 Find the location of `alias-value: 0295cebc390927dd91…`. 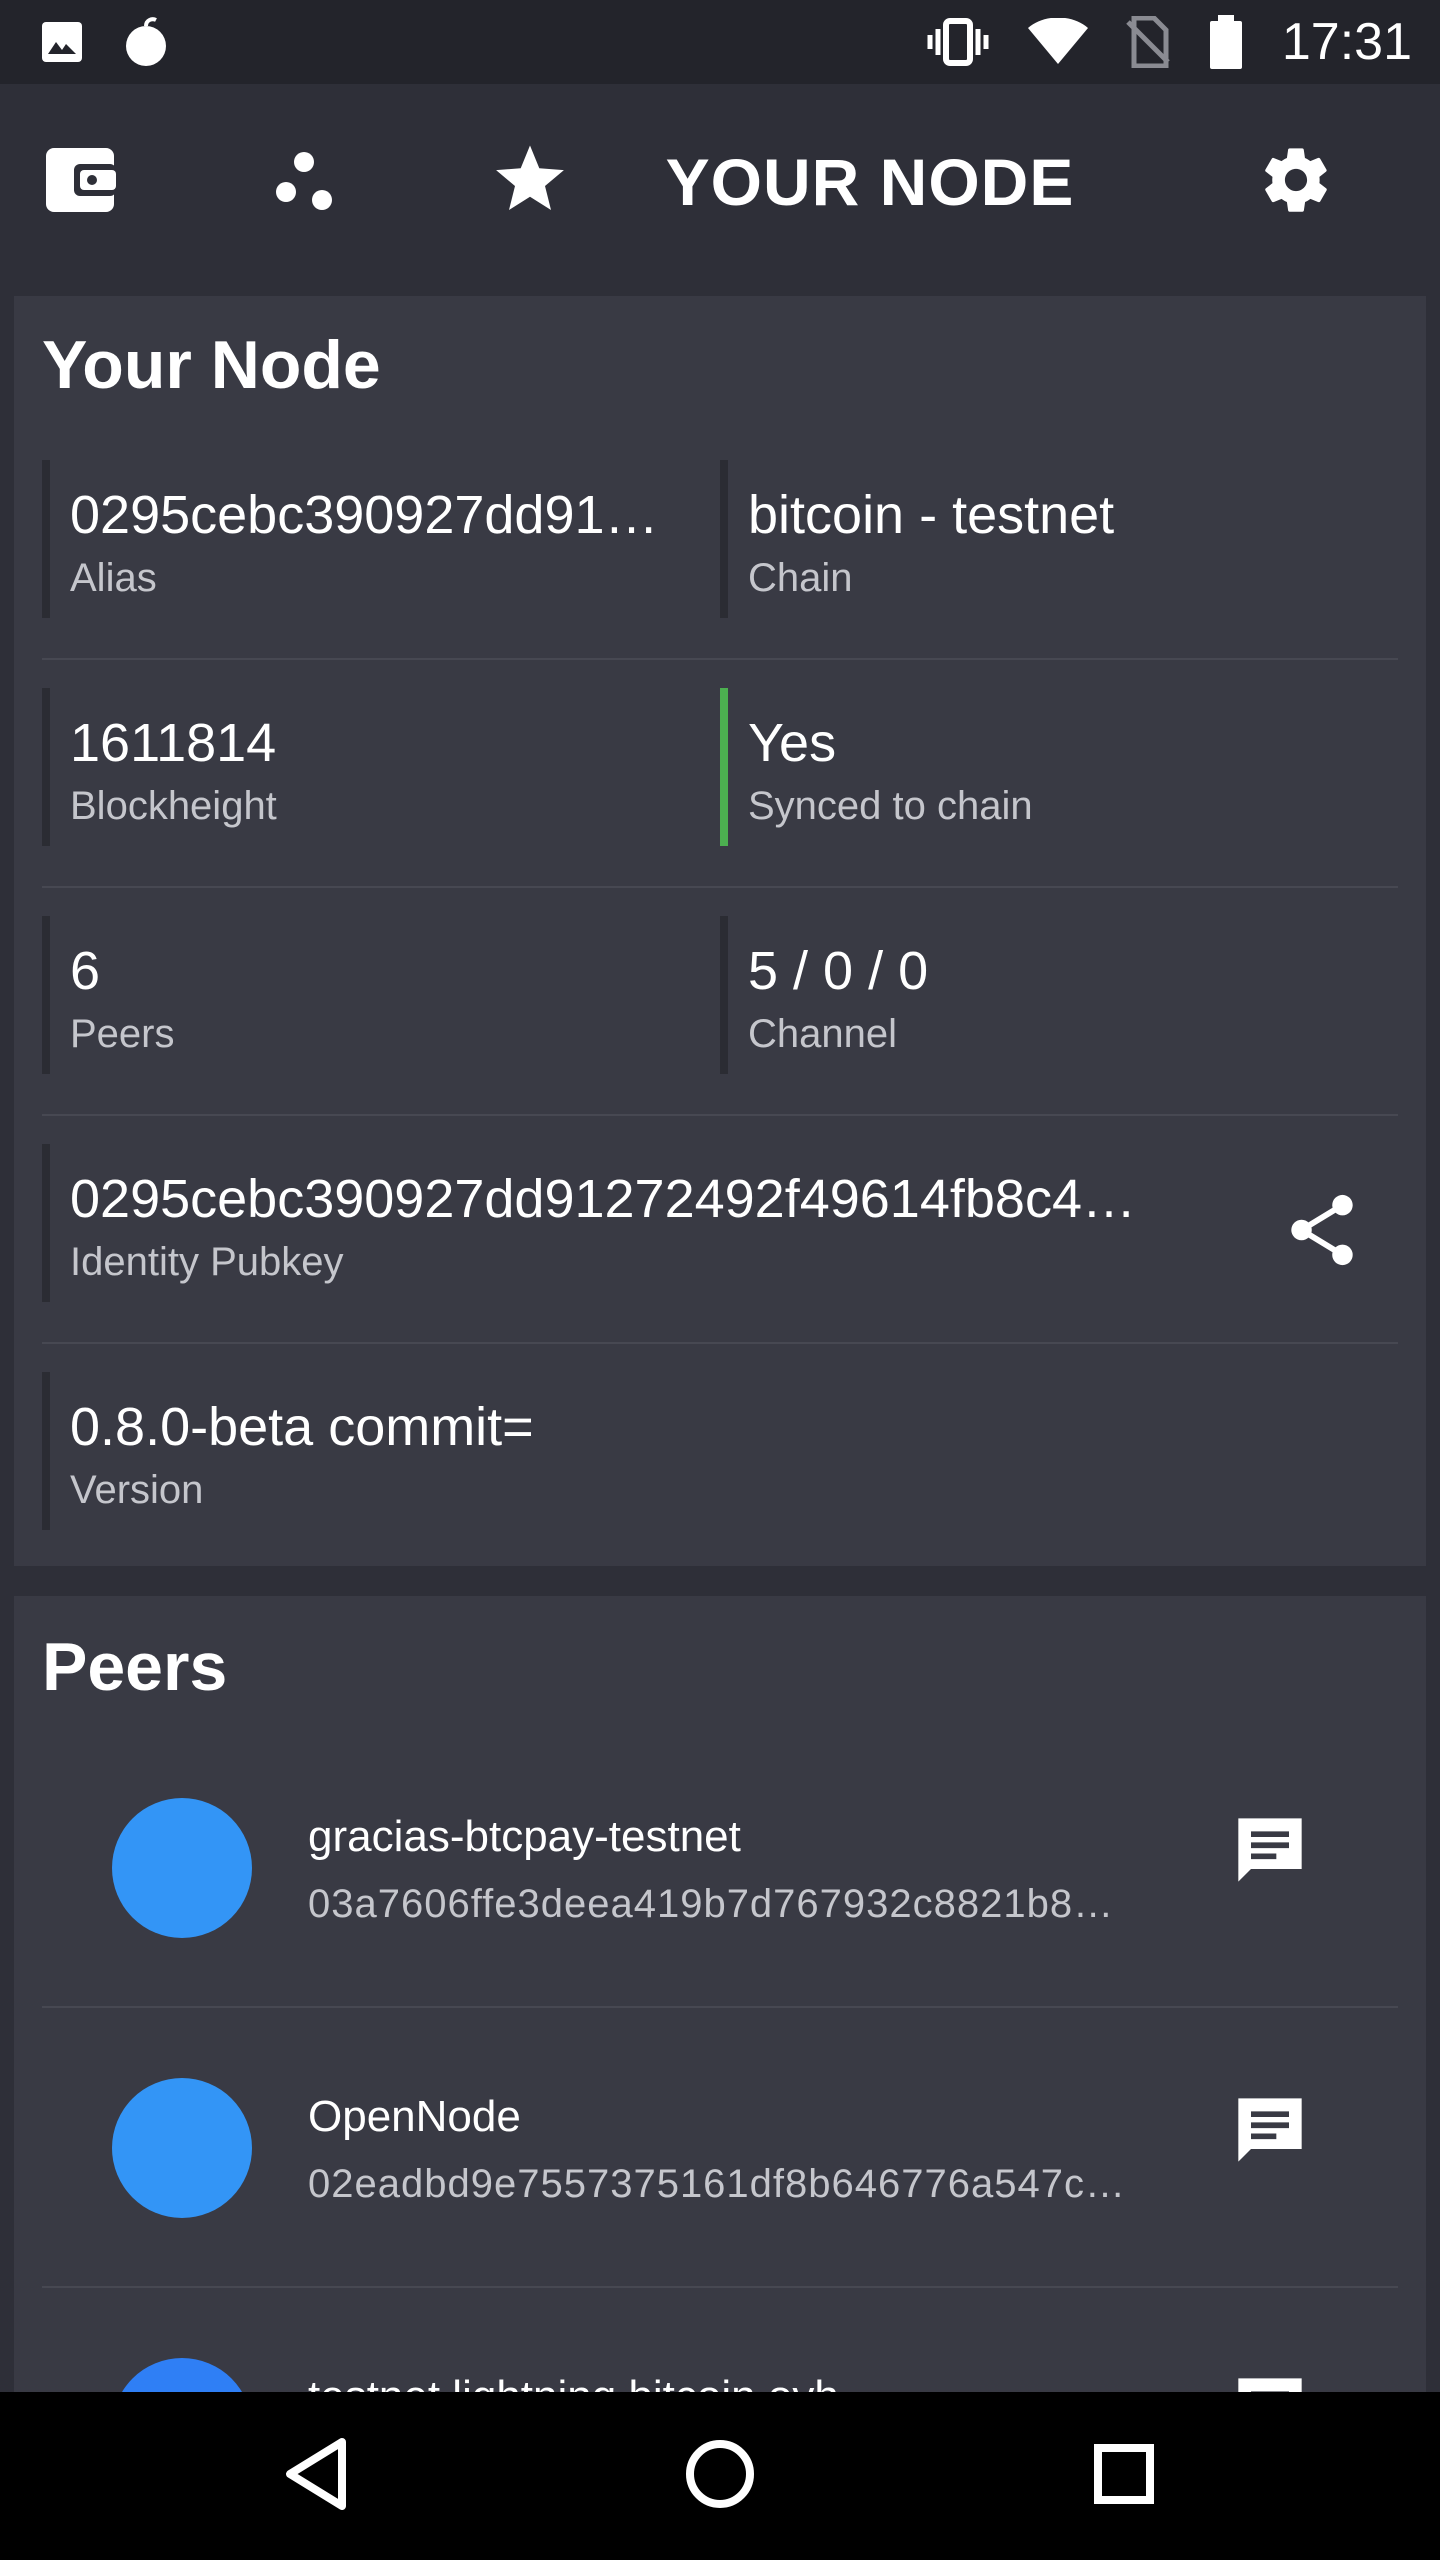

alias-value: 0295cebc390927dd91… is located at coordinates (364, 515).